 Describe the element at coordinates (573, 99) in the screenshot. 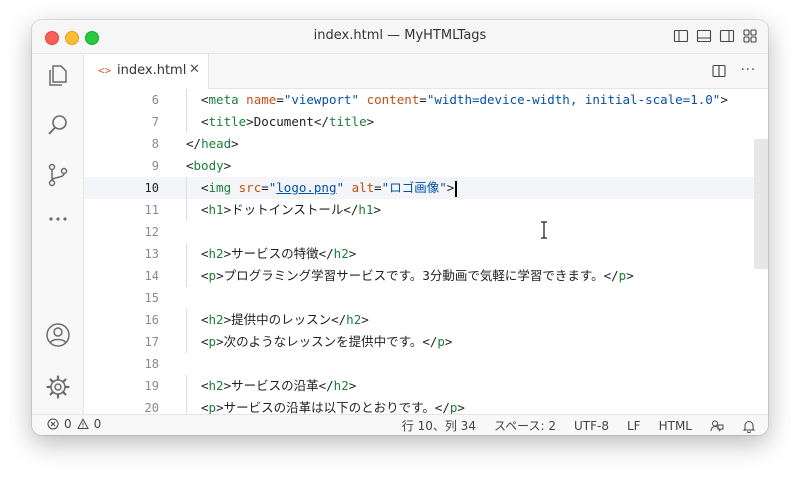

I see `code-token: "width=device-width, initial-scale=1.0"` at that location.